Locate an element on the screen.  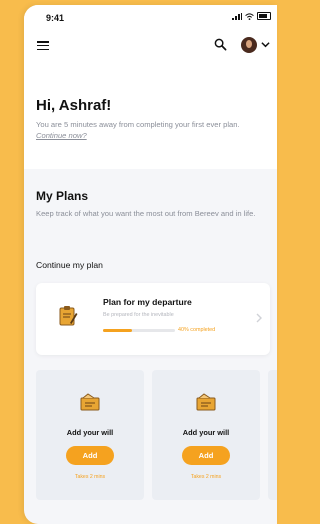
status-time: 9:41 is located at coordinates (55, 18).